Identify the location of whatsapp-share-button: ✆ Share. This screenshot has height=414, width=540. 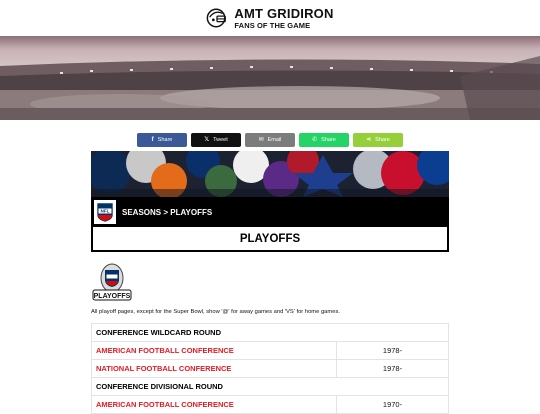
(324, 140).